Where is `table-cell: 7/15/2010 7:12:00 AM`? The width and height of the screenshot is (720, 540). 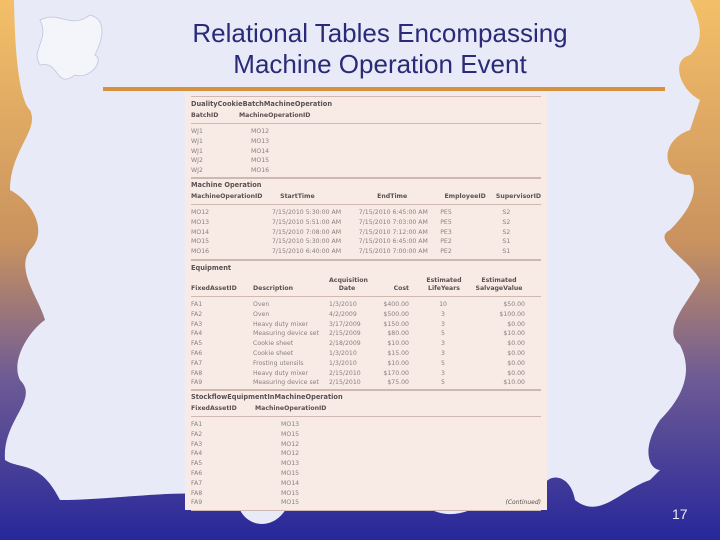 table-cell: 7/15/2010 7:12:00 AM is located at coordinates (393, 232).